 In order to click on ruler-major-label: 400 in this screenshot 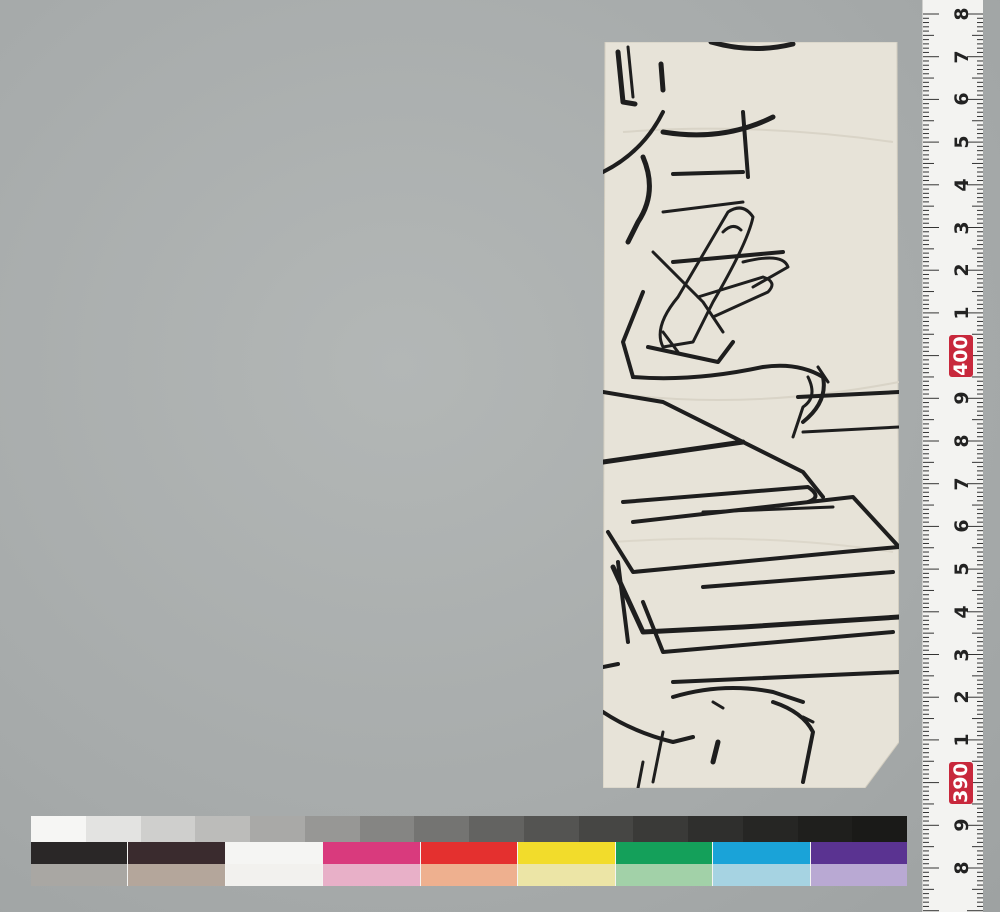, I will do `click(961, 355)`.